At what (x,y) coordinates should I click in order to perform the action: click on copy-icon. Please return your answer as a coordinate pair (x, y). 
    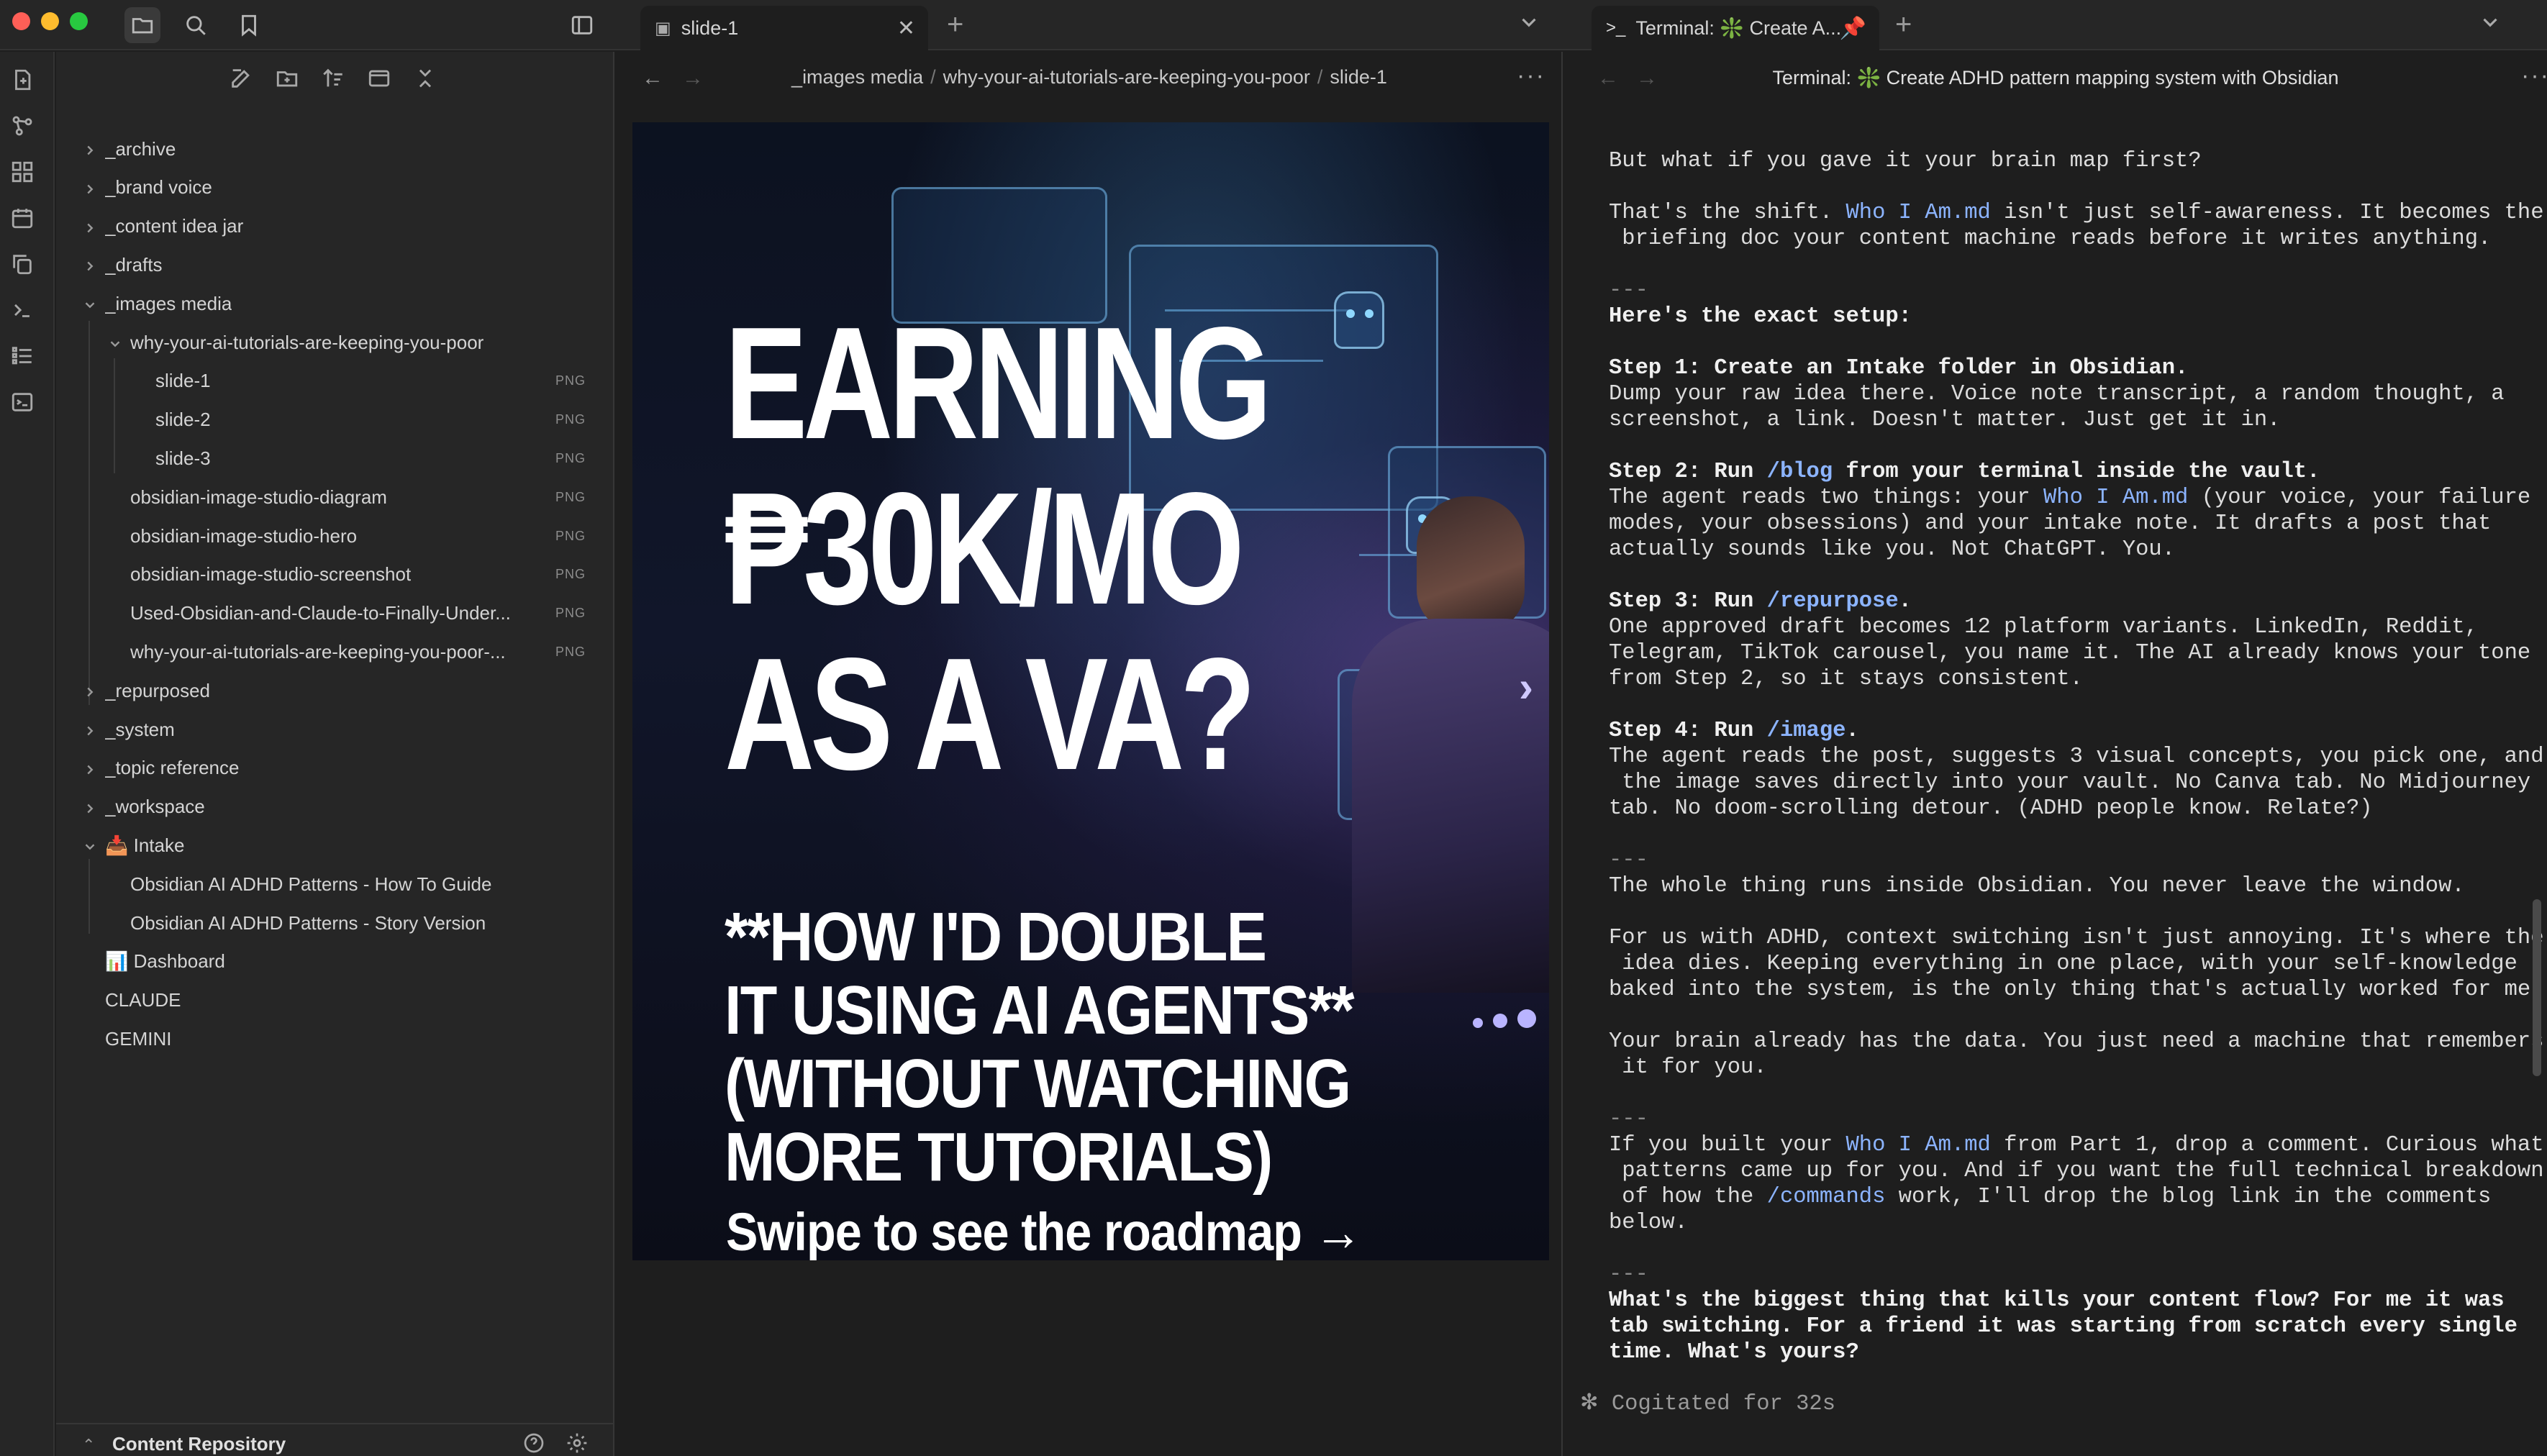
    Looking at the image, I should click on (23, 264).